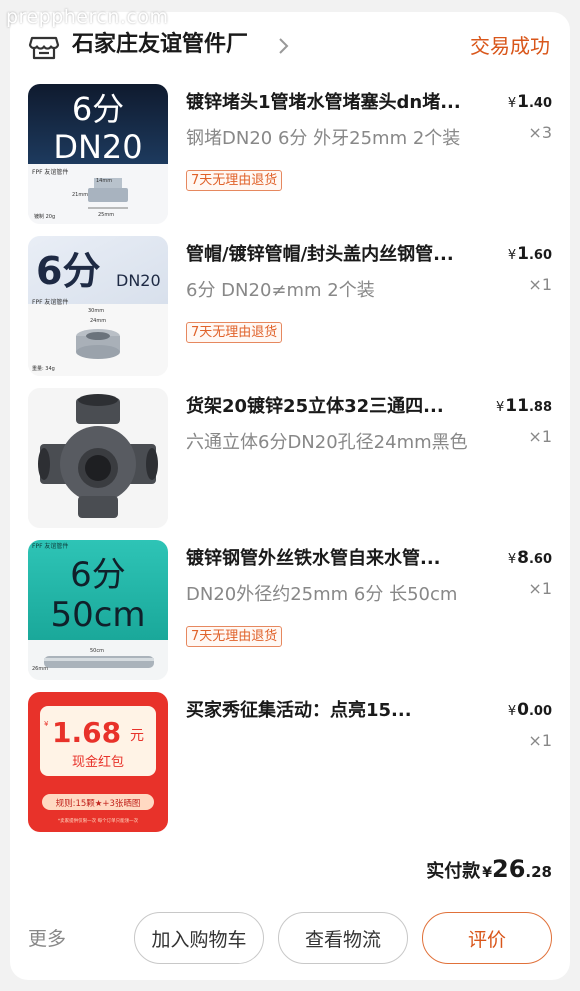 The image size is (580, 991). Describe the element at coordinates (529, 710) in the screenshot. I see `item-price: ¥0.00` at that location.